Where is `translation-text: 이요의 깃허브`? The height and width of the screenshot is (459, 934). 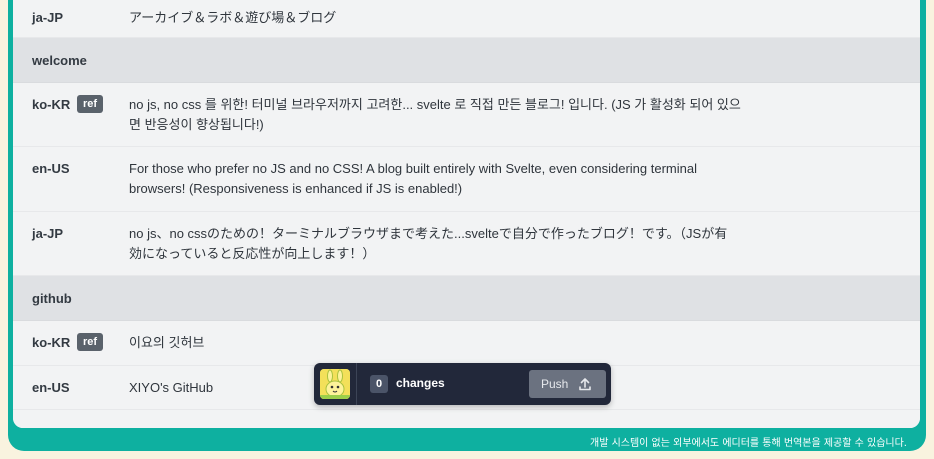 translation-text: 이요의 깃허브 is located at coordinates (439, 343).